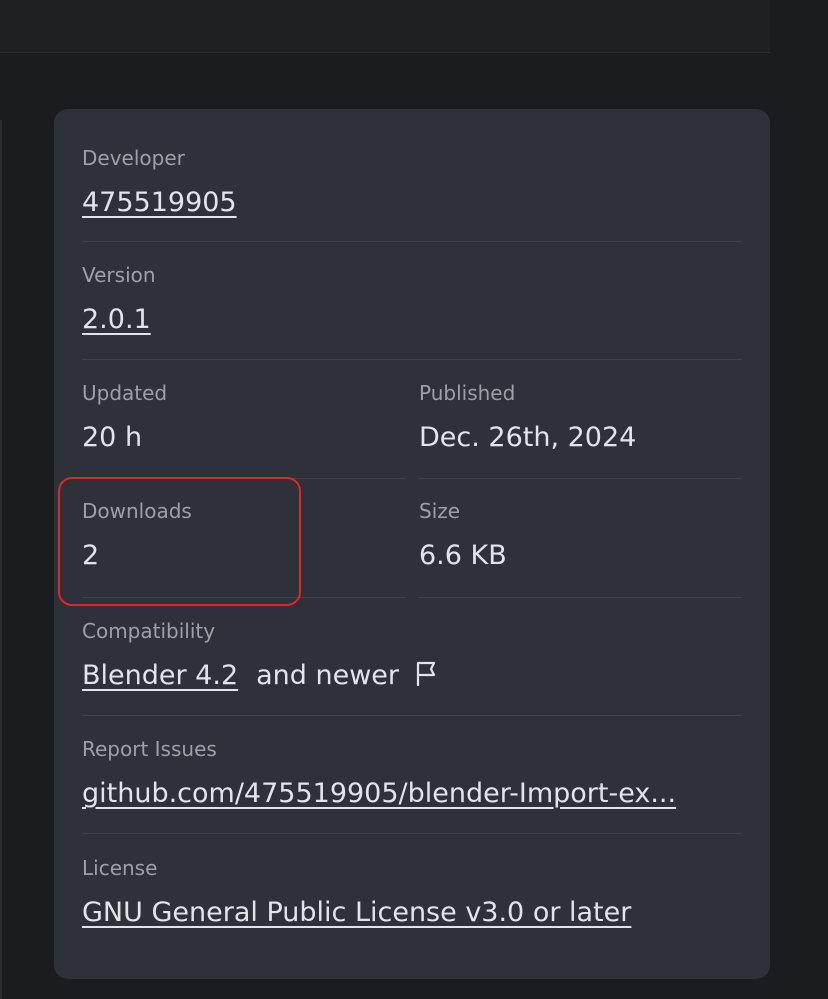 Image resolution: width=828 pixels, height=999 pixels. What do you see at coordinates (412, 301) in the screenshot?
I see `version-row: Version 2.0.1` at bounding box center [412, 301].